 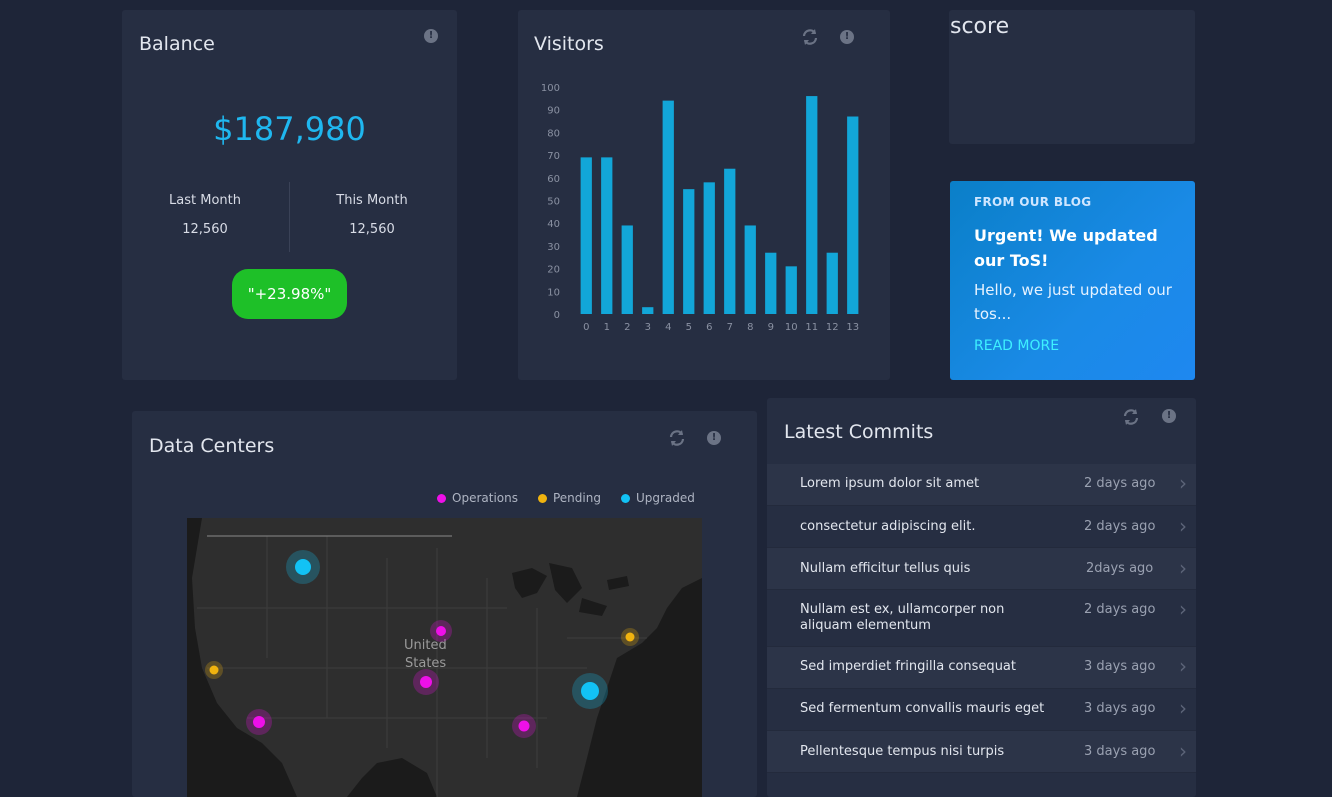 I want to click on legend-label: Pending, so click(x=576, y=498).